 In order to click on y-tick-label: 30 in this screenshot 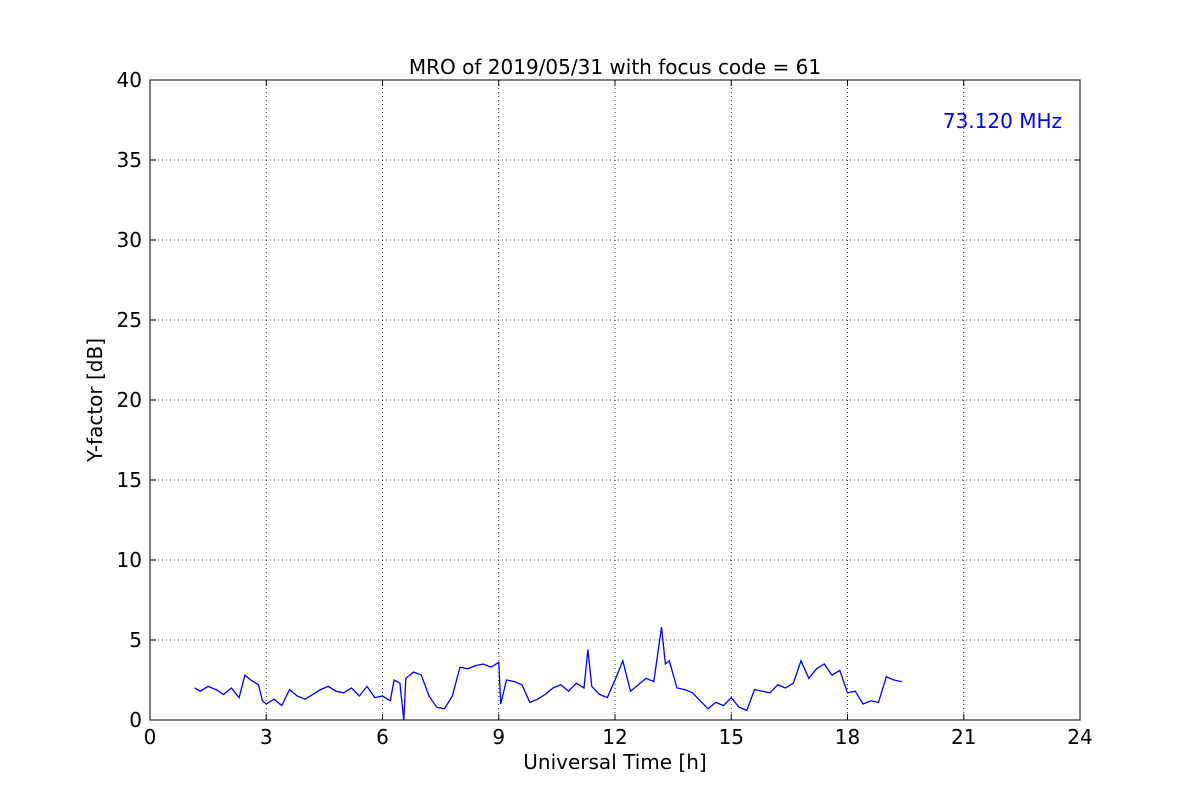, I will do `click(129, 240)`.